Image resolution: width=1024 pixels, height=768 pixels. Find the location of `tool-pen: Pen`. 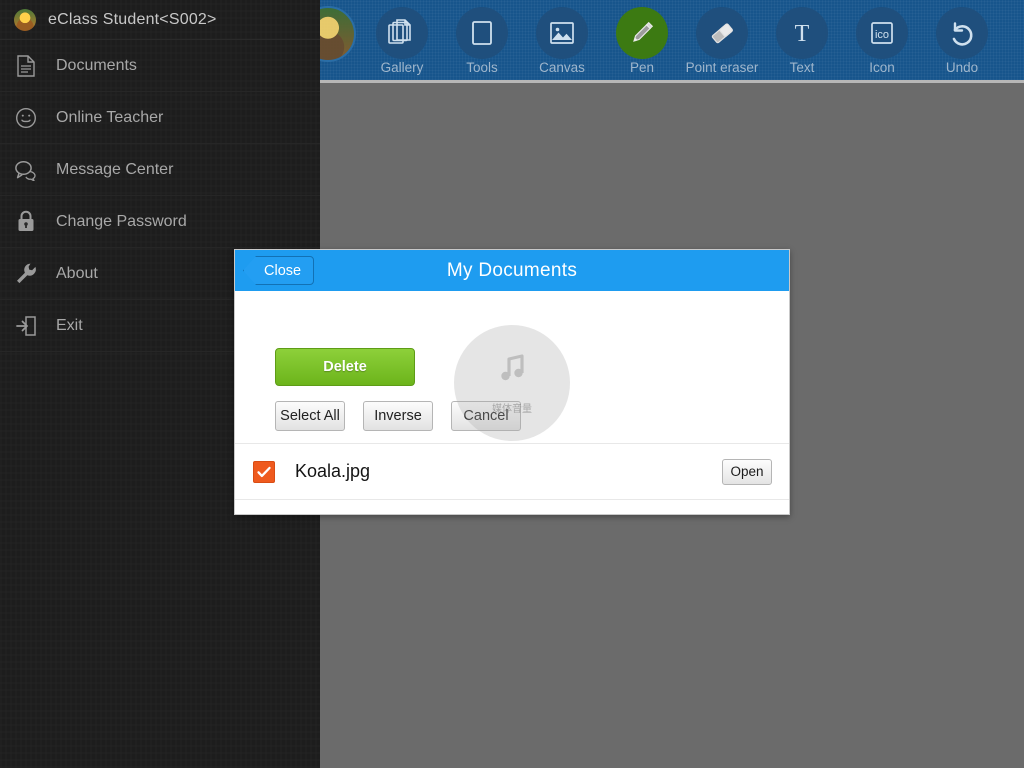

tool-pen: Pen is located at coordinates (642, 38).